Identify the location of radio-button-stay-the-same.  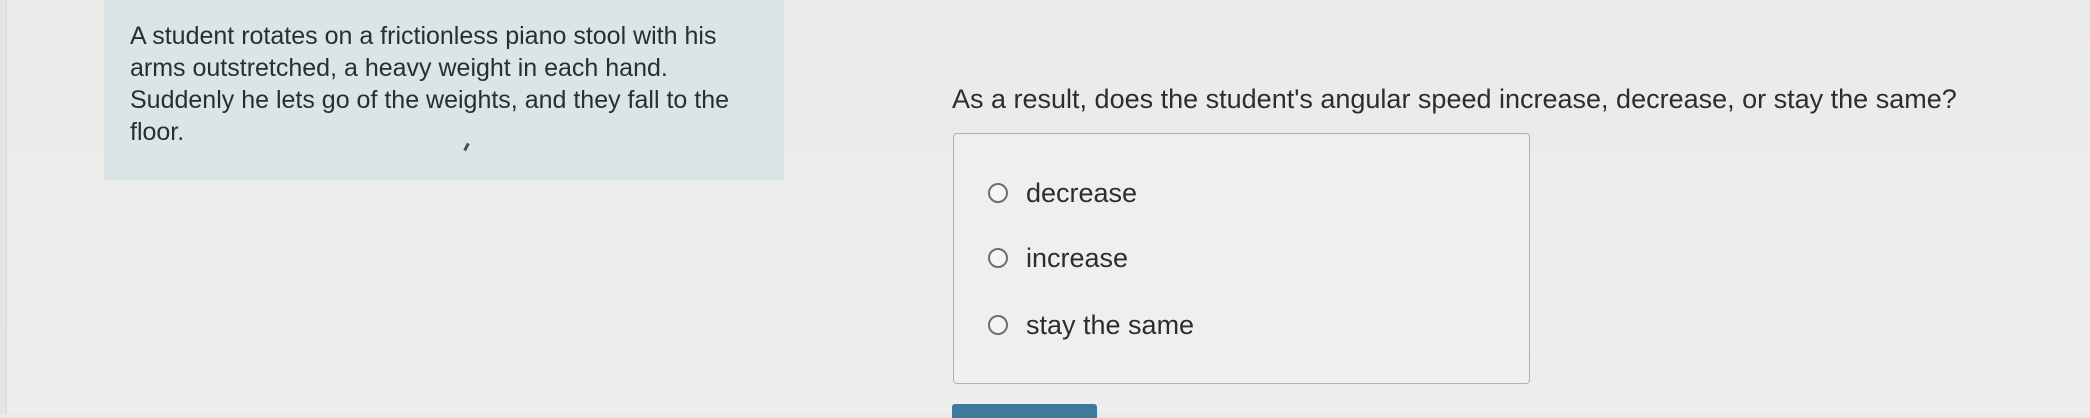
(998, 325).